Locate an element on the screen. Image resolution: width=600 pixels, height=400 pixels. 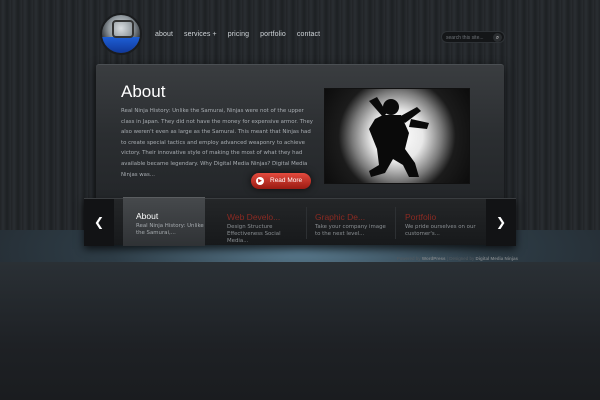
footer-designer-link: Digital Media Ninjas is located at coordinates (496, 258).